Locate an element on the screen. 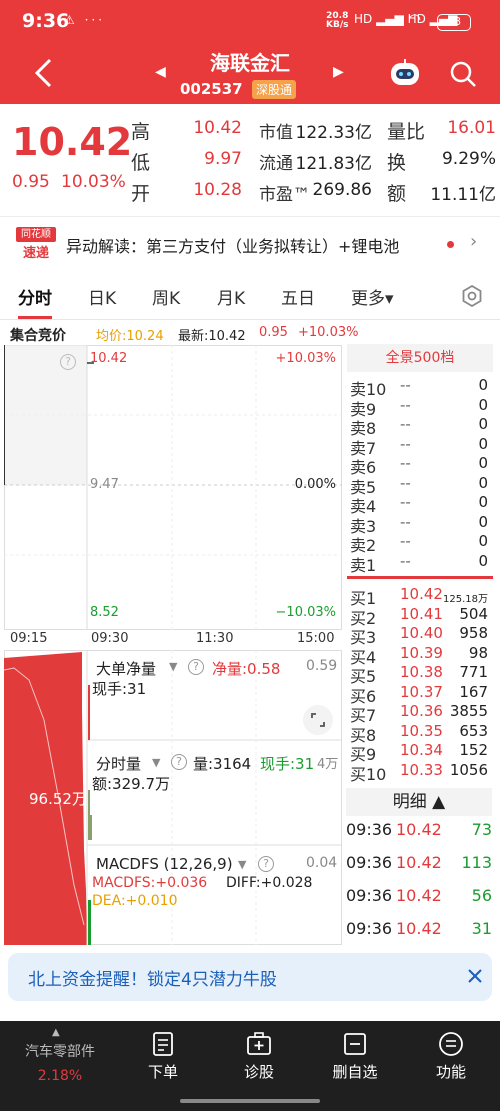 This screenshot has height=1111, width=500. volume-amount: 额:329.7万 is located at coordinates (131, 784).